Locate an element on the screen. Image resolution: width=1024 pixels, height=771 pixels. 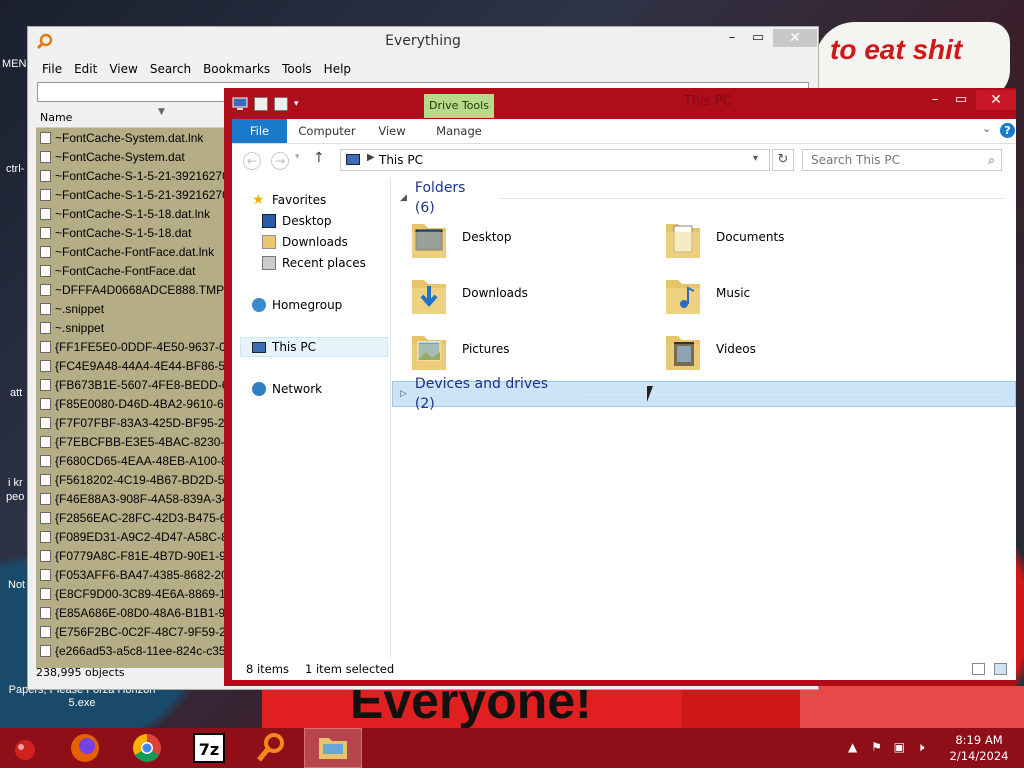
details-view-icon is located at coordinates (978, 669).